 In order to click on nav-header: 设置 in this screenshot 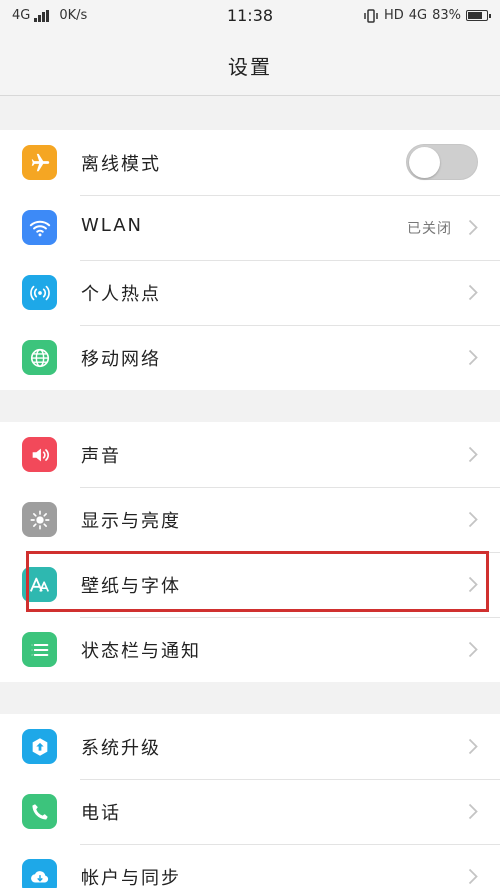, I will do `click(250, 65)`.